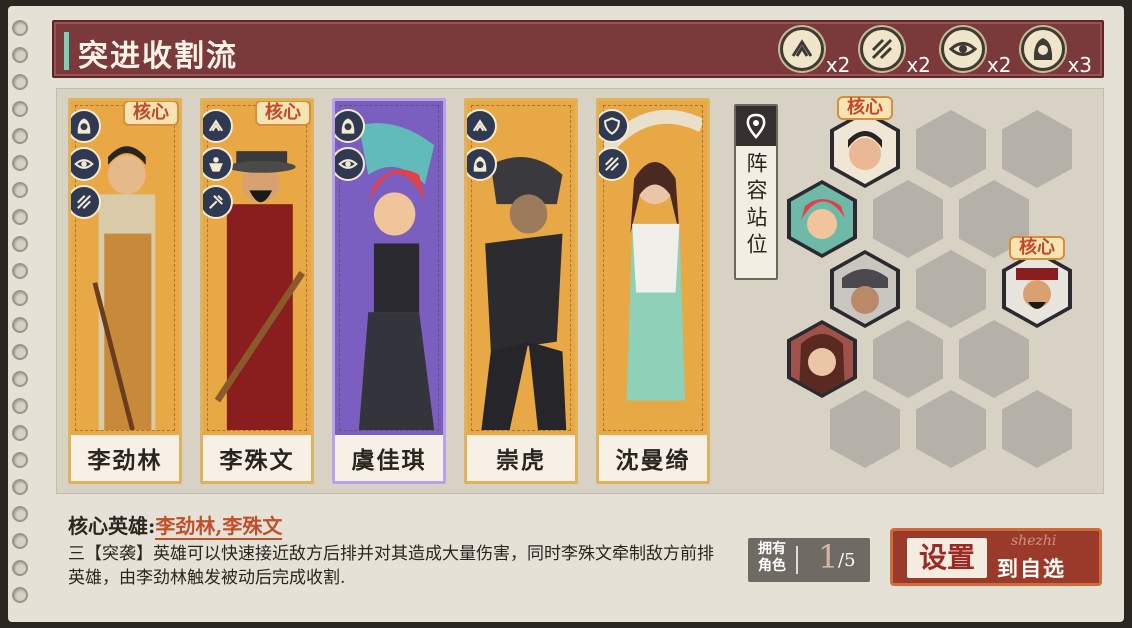 Image resolution: width=1132 pixels, height=628 pixels. What do you see at coordinates (257, 458) in the screenshot?
I see `hero-name: 李殊文` at bounding box center [257, 458].